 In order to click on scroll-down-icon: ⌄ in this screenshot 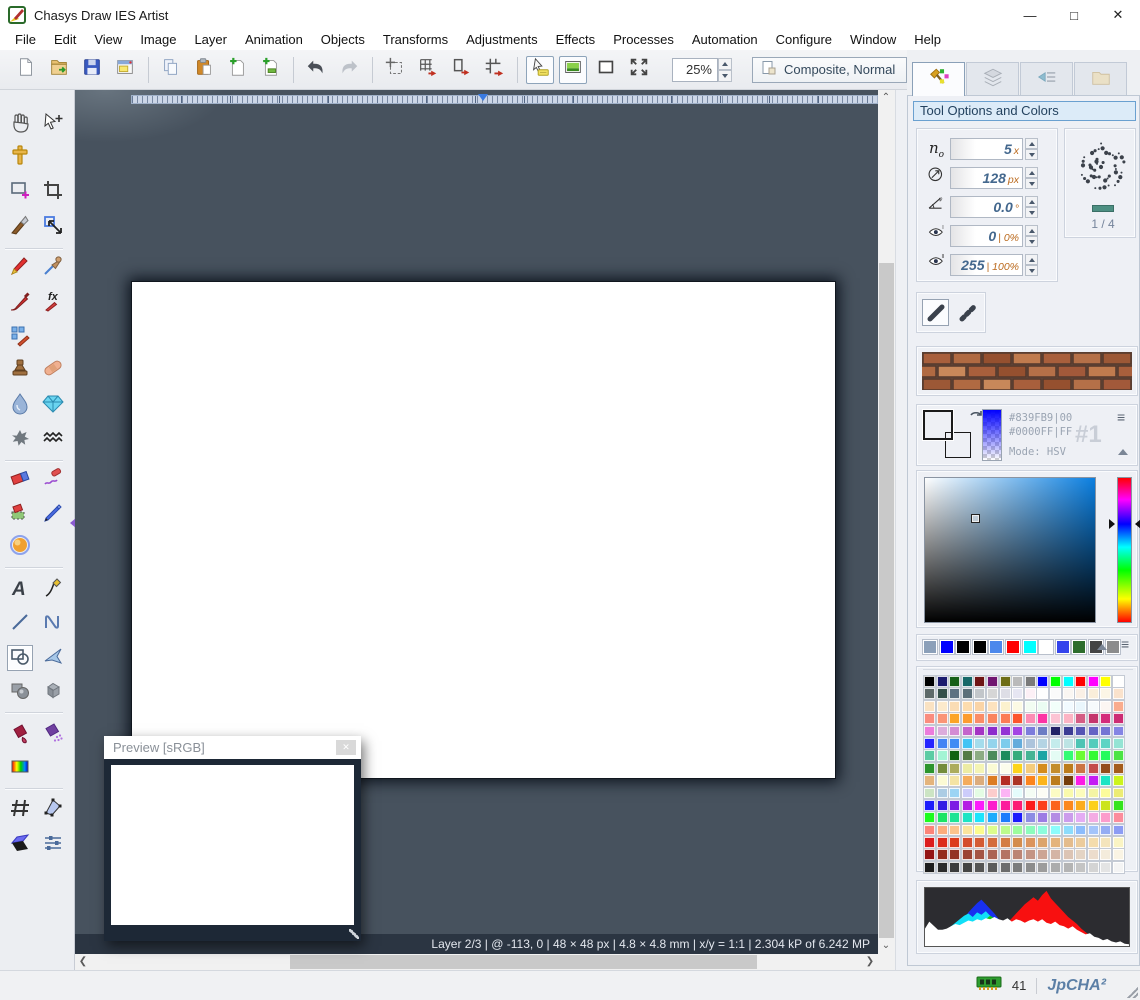, I will do `click(886, 946)`.